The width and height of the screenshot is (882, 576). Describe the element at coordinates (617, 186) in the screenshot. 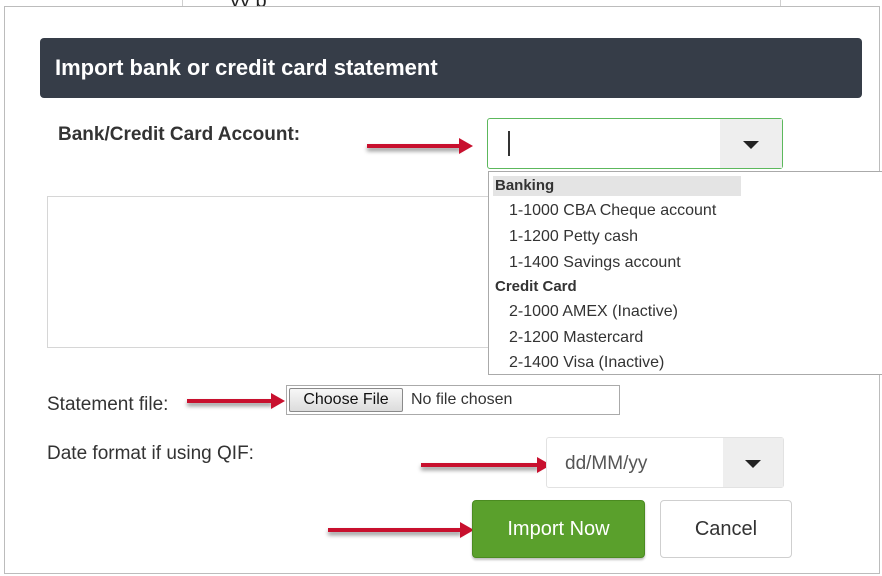

I see `dropdown-group-banking: Banking` at that location.